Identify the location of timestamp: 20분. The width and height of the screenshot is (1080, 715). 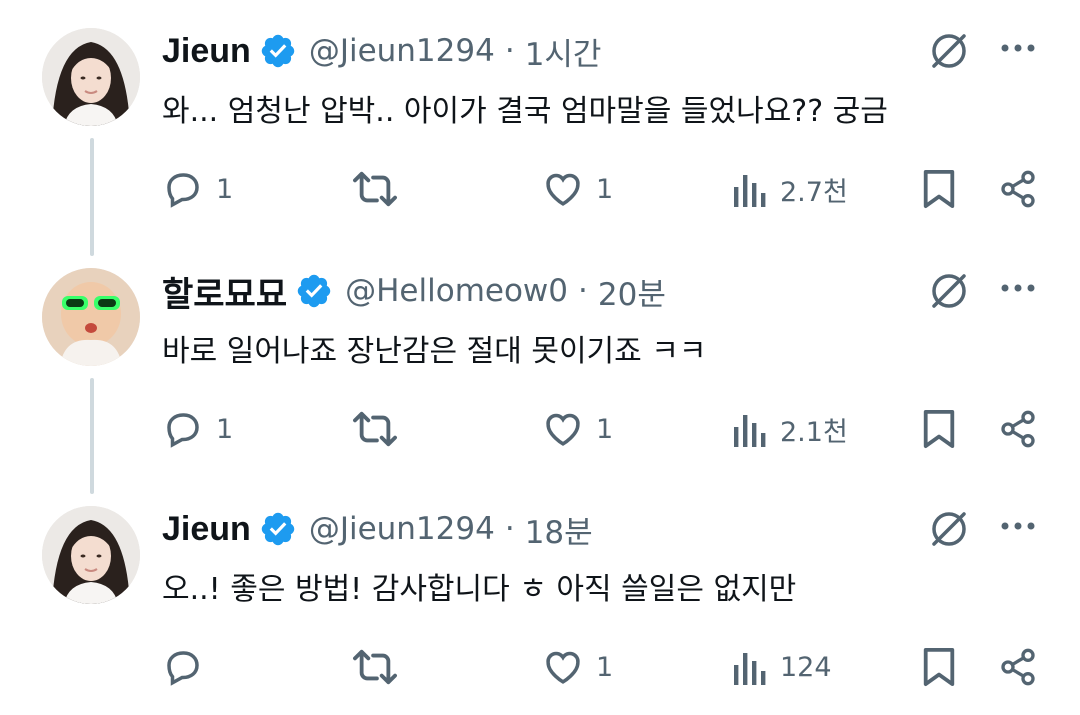
(632, 291).